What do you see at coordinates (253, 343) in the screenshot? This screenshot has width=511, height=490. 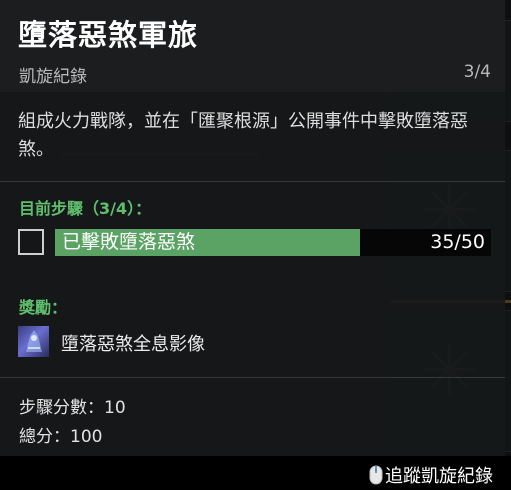 I see `reward-item: 墮落惡煞全息影像` at bounding box center [253, 343].